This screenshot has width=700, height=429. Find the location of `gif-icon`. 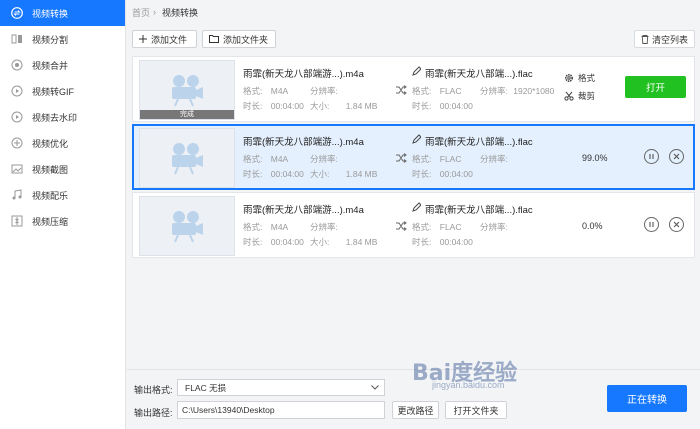

gif-icon is located at coordinates (17, 91).